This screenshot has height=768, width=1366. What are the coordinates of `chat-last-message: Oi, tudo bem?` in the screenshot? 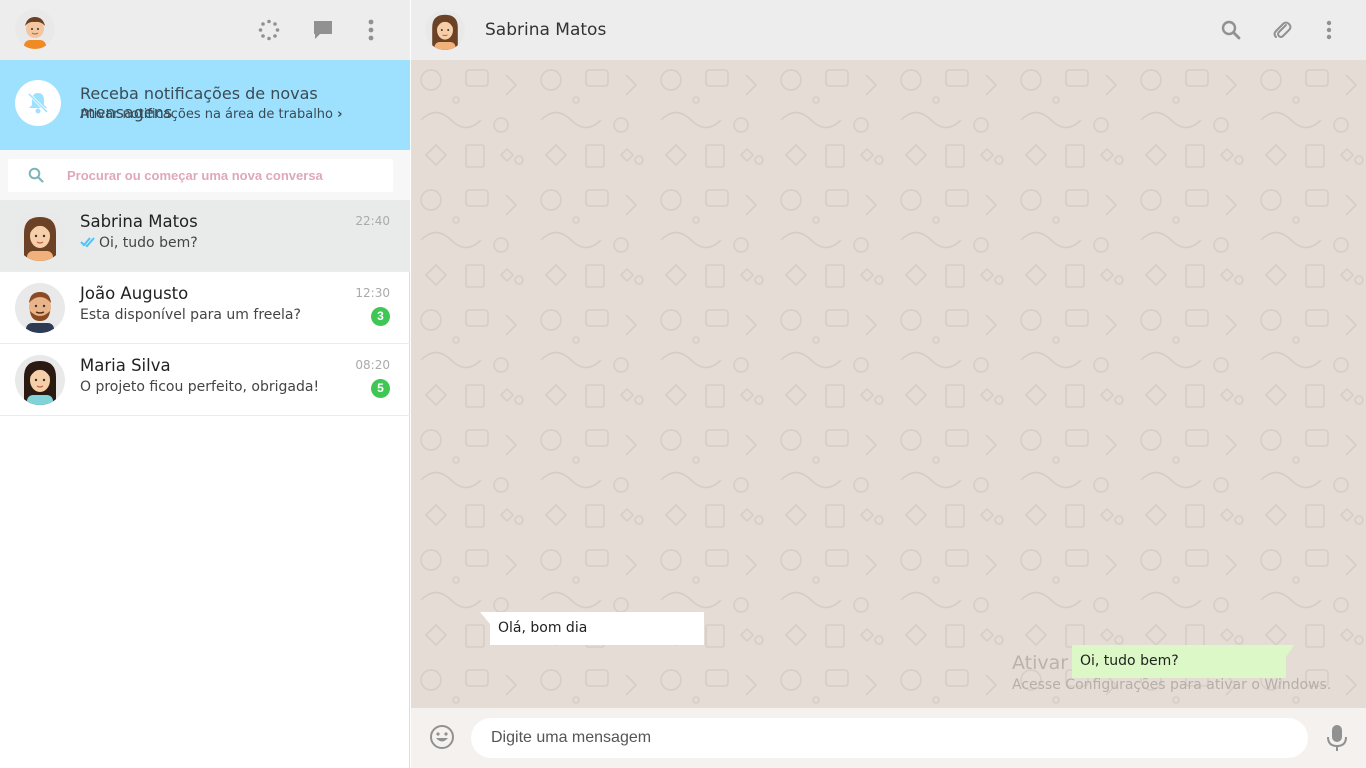 It's located at (148, 243).